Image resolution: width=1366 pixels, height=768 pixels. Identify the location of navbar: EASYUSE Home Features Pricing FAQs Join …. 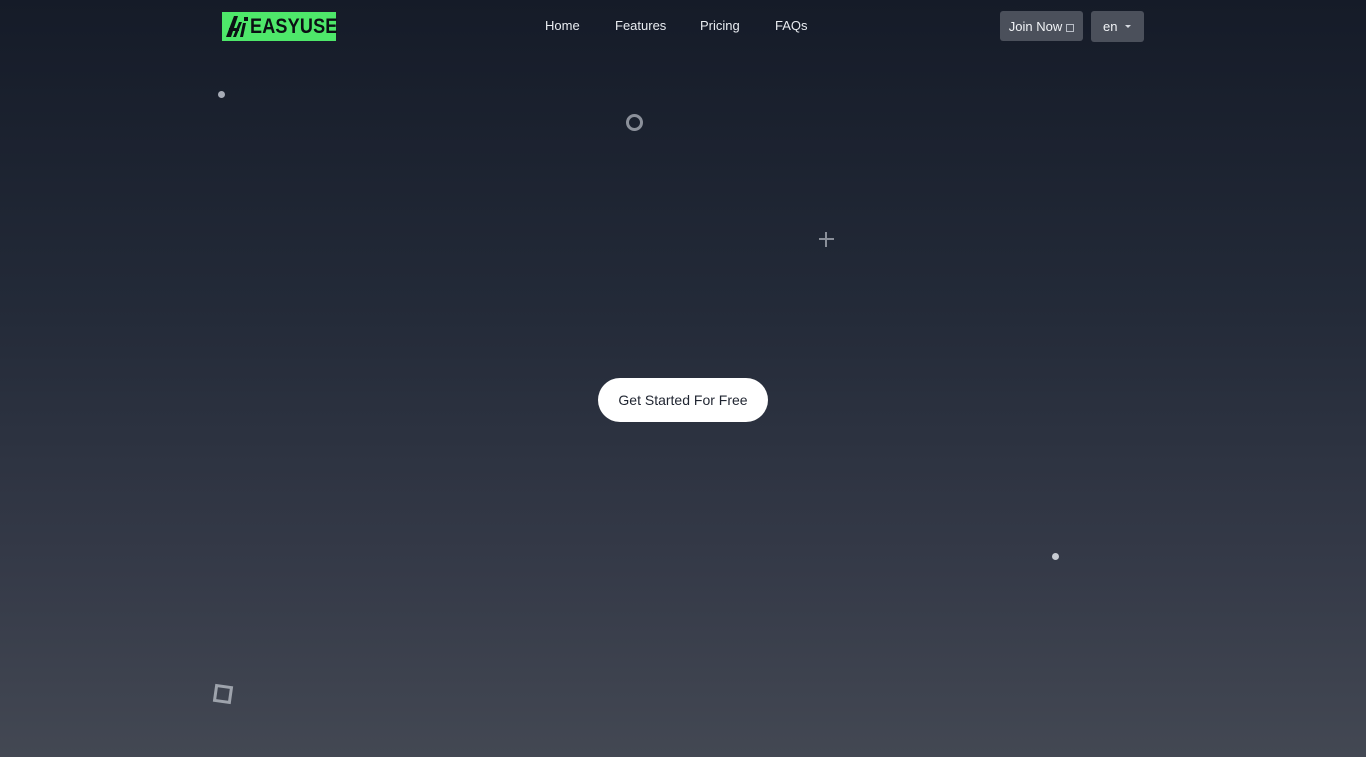
(683, 26).